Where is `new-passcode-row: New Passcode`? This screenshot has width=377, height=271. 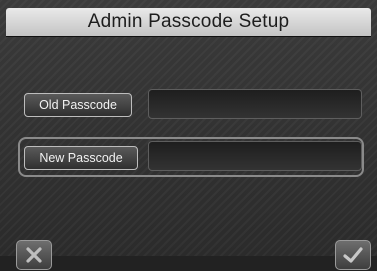
new-passcode-row: New Passcode is located at coordinates (191, 157).